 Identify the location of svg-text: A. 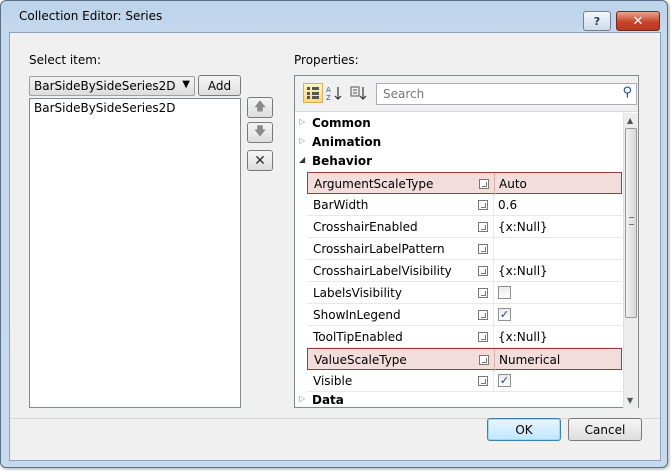
(328, 90).